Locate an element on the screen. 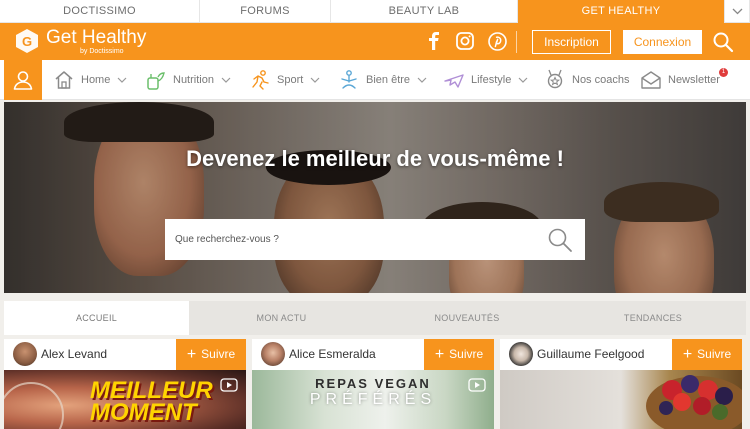 The width and height of the screenshot is (750, 429). network-tab-doctissimo: DOCTISSIMO is located at coordinates (100, 11).